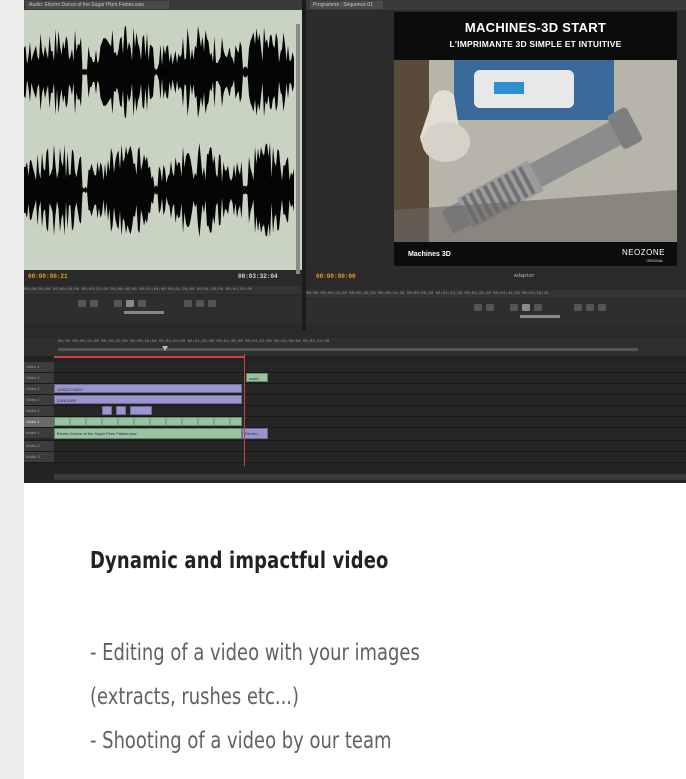  What do you see at coordinates (355, 457) in the screenshot?
I see `track-audio-3: Audio 3` at bounding box center [355, 457].